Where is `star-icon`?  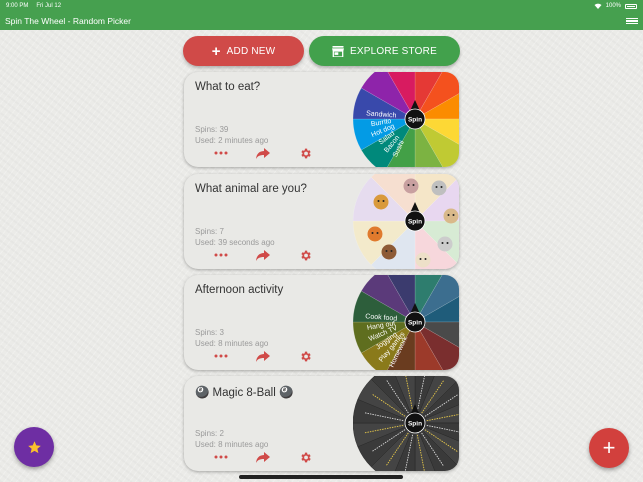 star-icon is located at coordinates (34, 446).